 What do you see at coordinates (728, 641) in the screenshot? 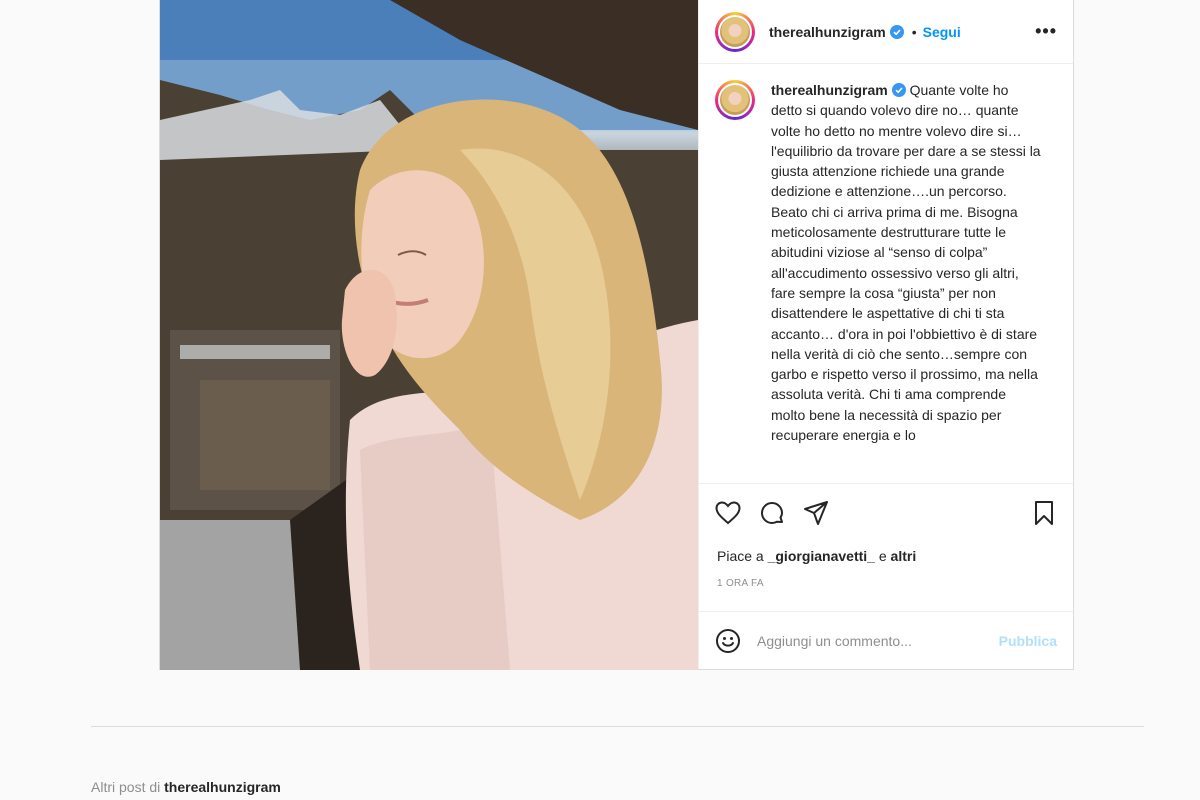
I see `emoji-icon` at bounding box center [728, 641].